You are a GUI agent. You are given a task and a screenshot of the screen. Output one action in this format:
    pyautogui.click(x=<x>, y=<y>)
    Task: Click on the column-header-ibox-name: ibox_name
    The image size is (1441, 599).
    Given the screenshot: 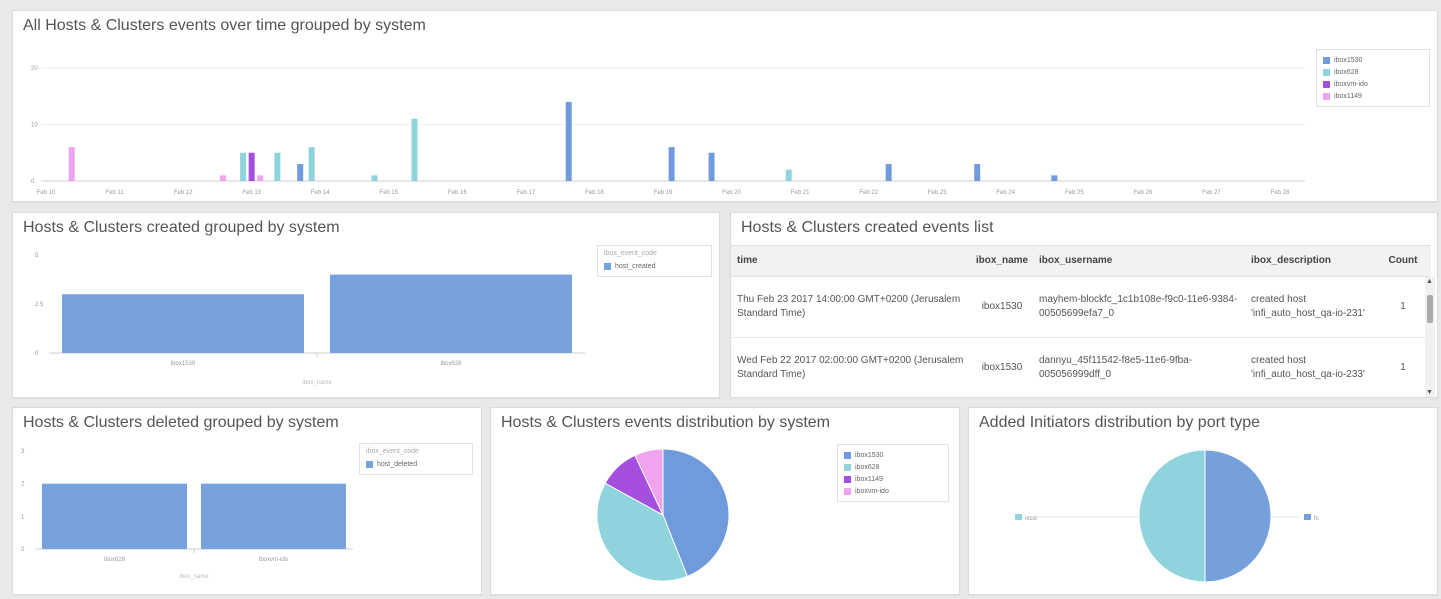 What is the action you would take?
    pyautogui.click(x=1002, y=261)
    